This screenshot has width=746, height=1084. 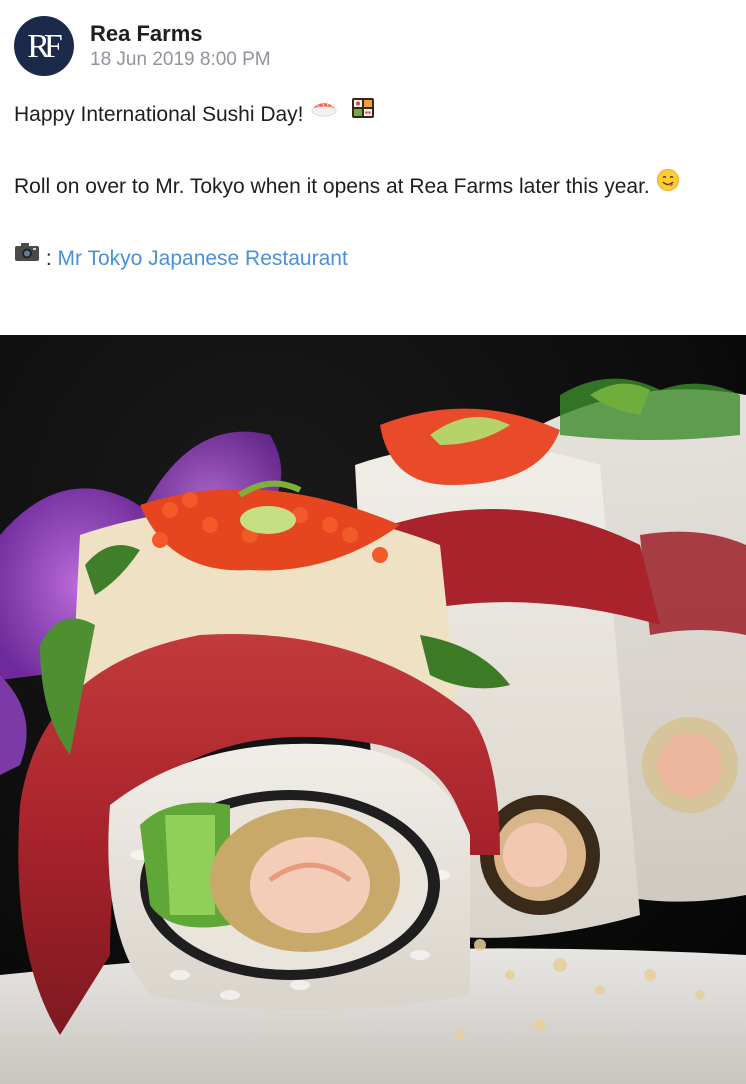 I want to click on post-line-1-text: Happy International Sushi Day!, so click(x=159, y=115).